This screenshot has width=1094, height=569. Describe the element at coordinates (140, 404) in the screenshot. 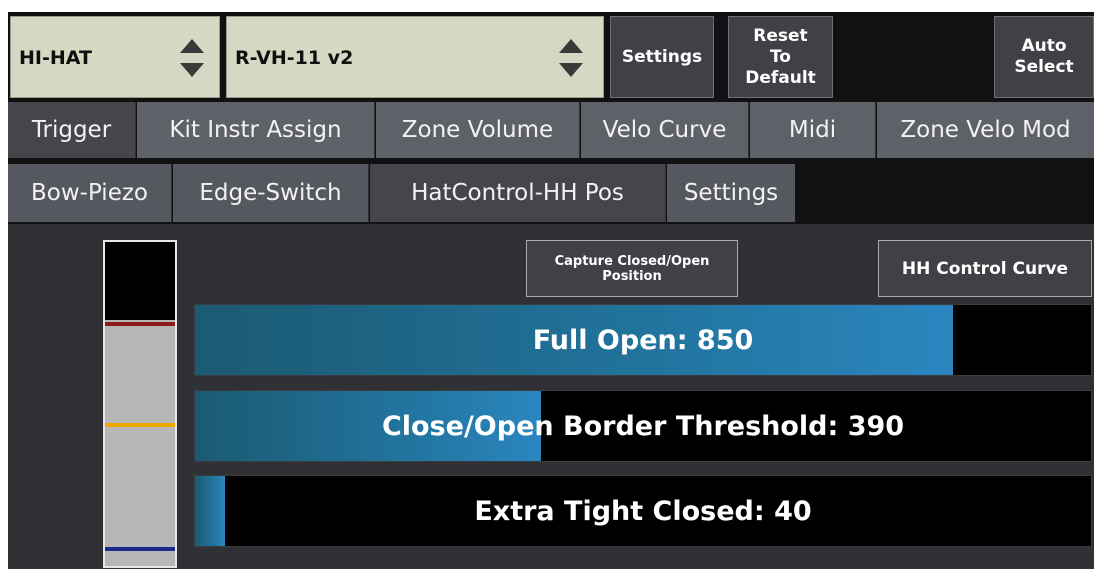

I see `pedal-position-meter` at that location.